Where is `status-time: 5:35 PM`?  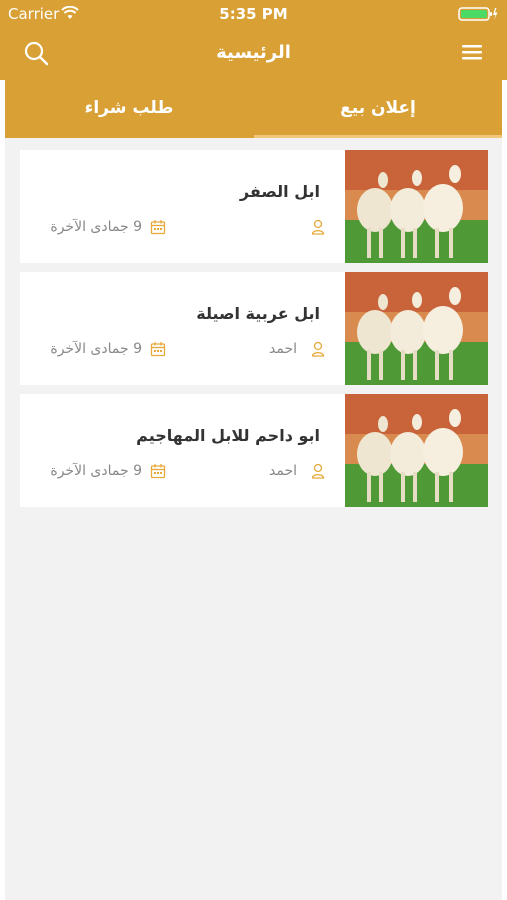
status-time: 5:35 PM is located at coordinates (253, 14).